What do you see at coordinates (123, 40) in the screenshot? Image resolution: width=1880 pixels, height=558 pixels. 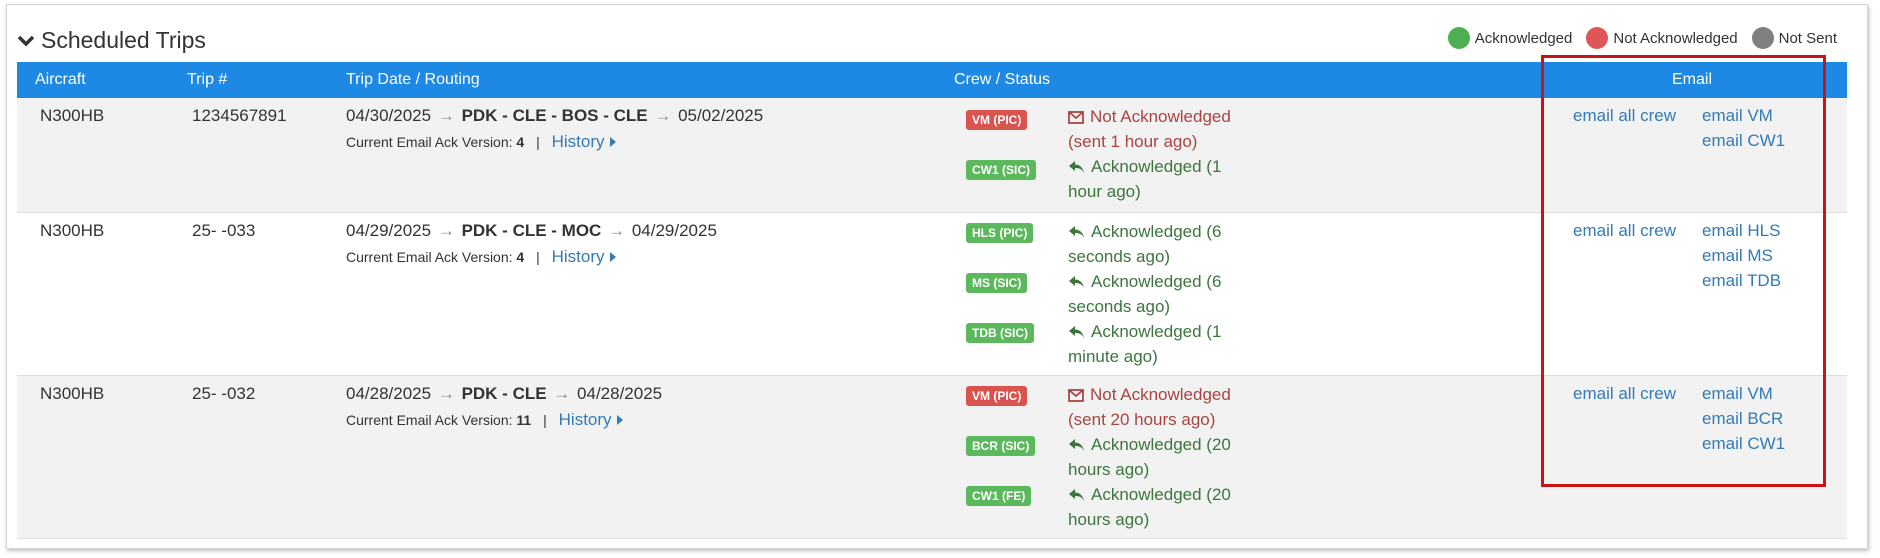 I see `section-title: Scheduled Trips` at bounding box center [123, 40].